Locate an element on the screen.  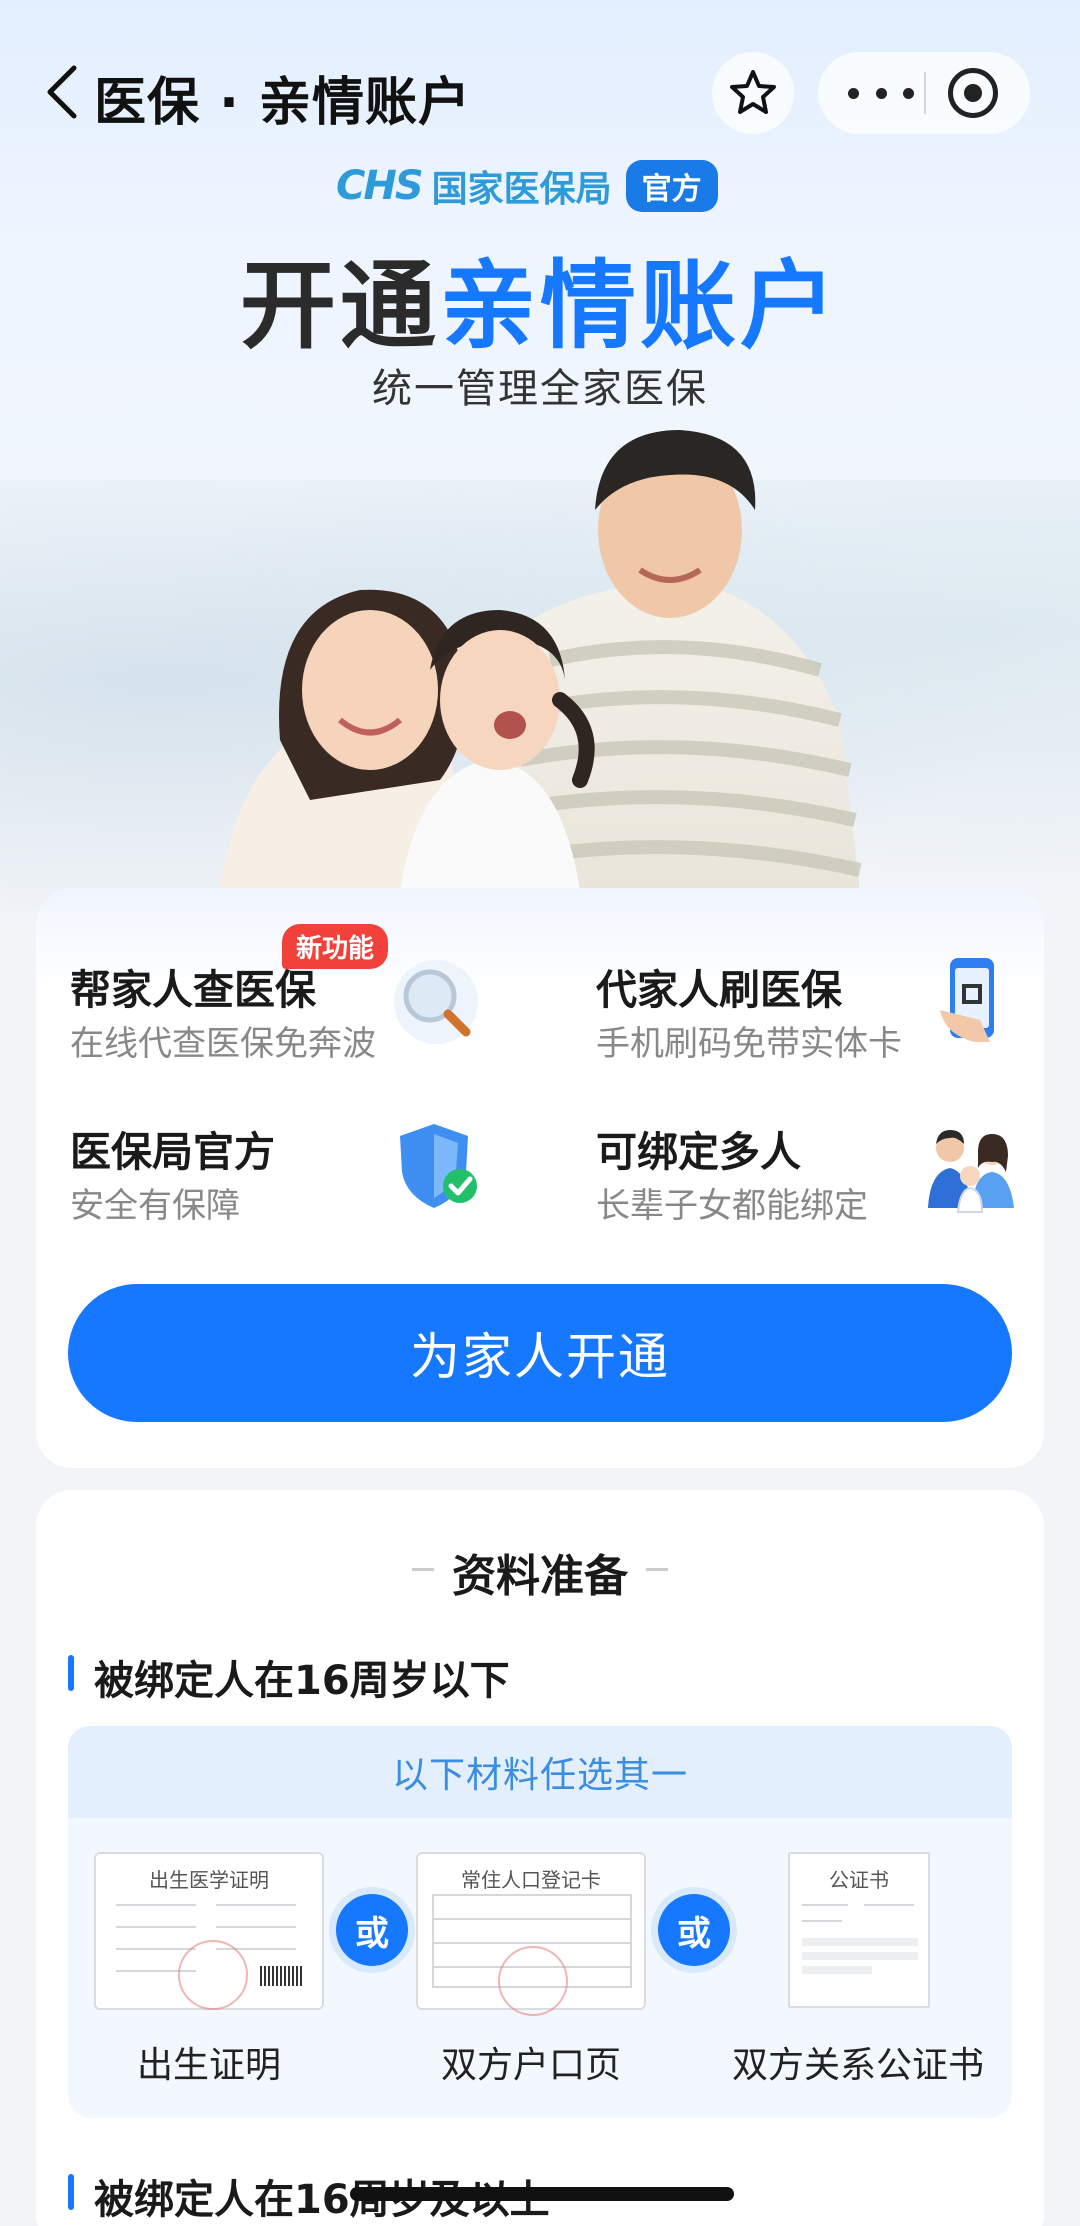
doc-label-household-register: 双方户口页 is located at coordinates (530, 2065).